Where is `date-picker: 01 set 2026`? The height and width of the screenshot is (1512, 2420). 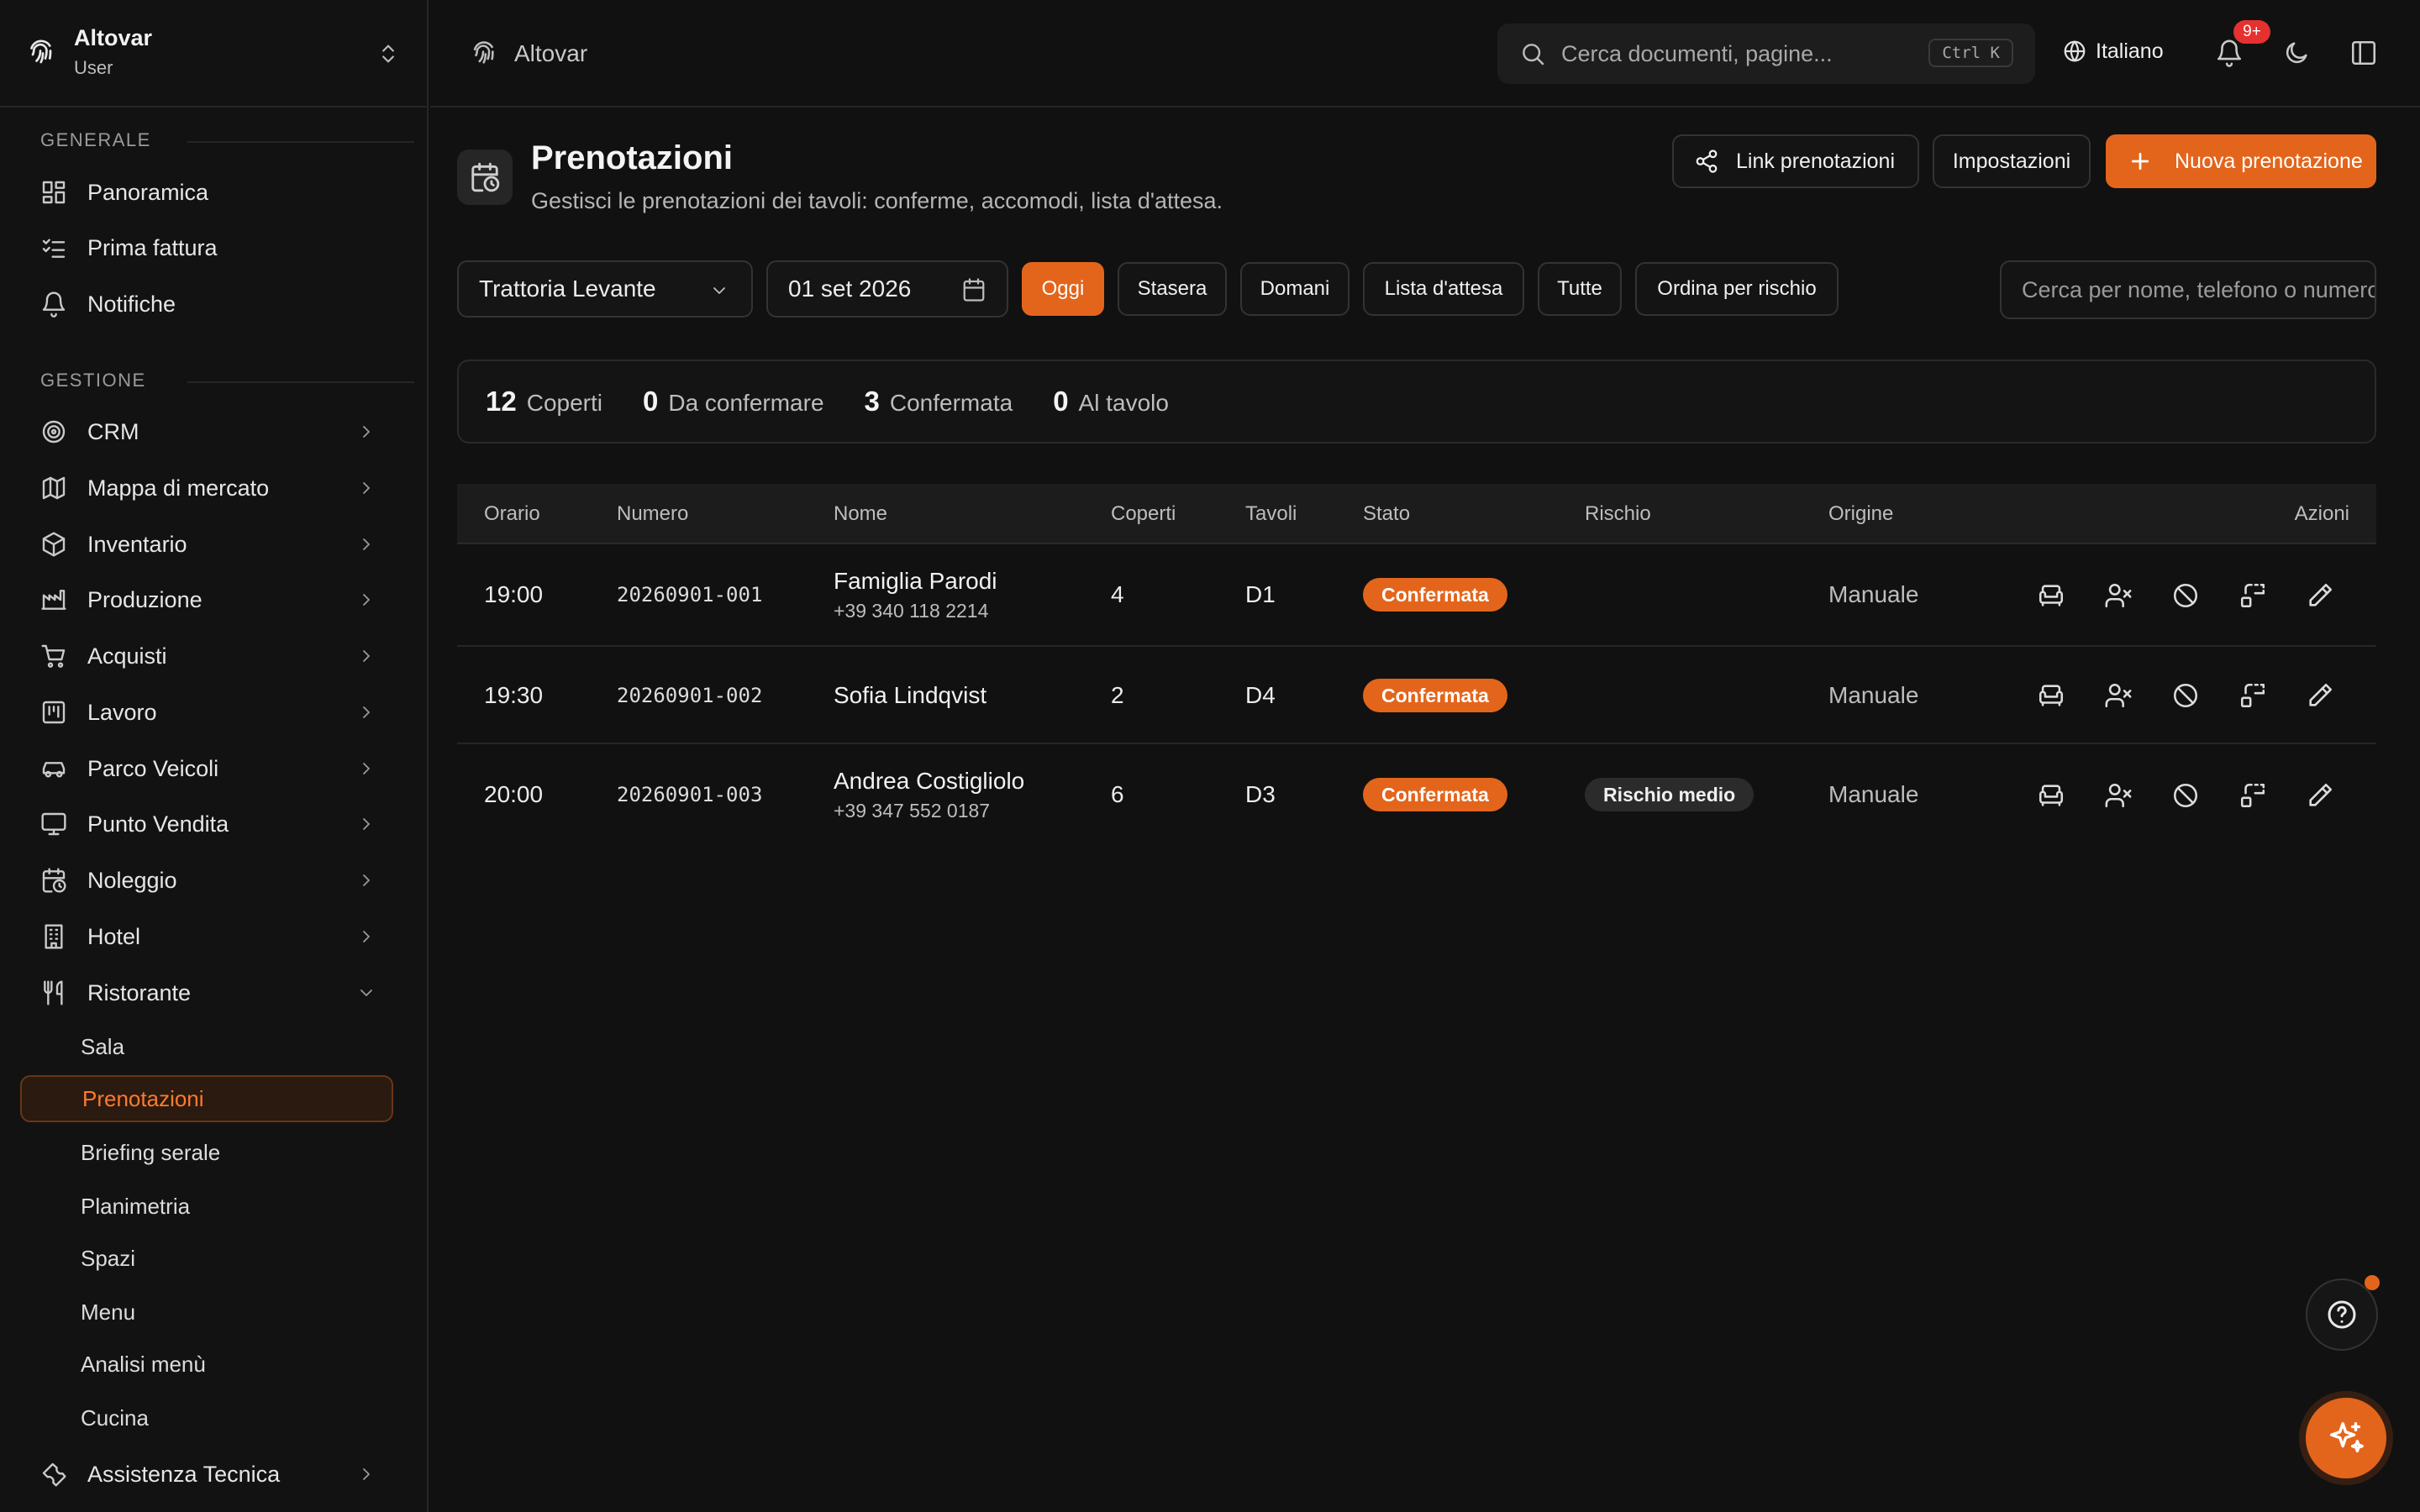
date-picker: 01 set 2026 is located at coordinates (887, 289).